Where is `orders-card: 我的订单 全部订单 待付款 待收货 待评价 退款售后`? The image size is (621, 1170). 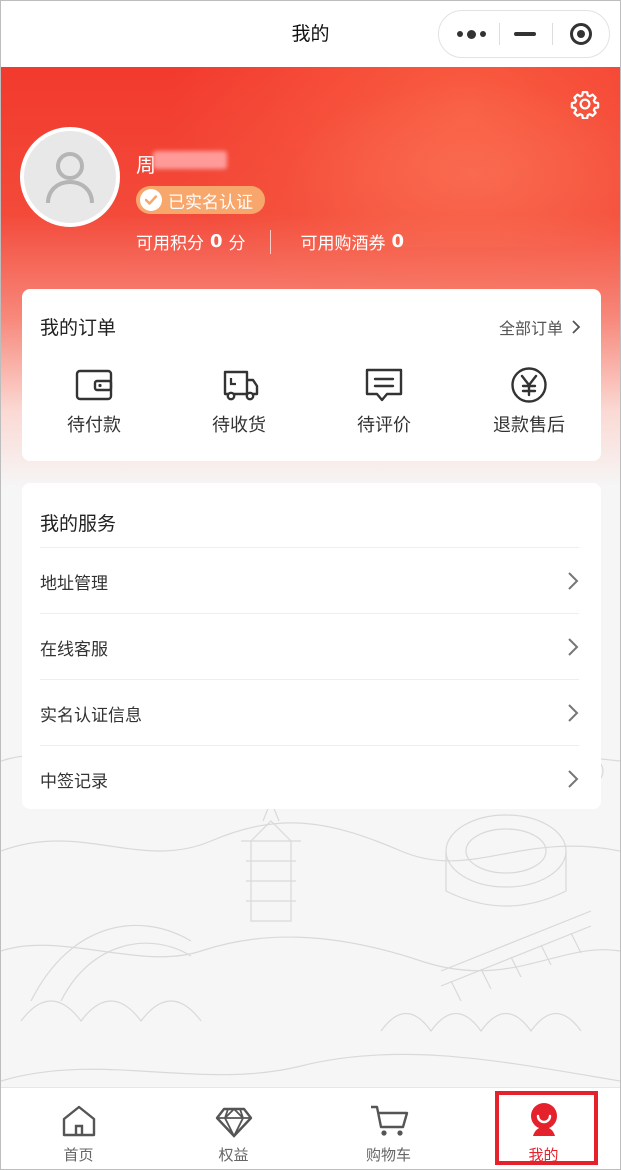 orders-card: 我的订单 全部订单 待付款 待收货 待评价 退款售后 is located at coordinates (311, 375).